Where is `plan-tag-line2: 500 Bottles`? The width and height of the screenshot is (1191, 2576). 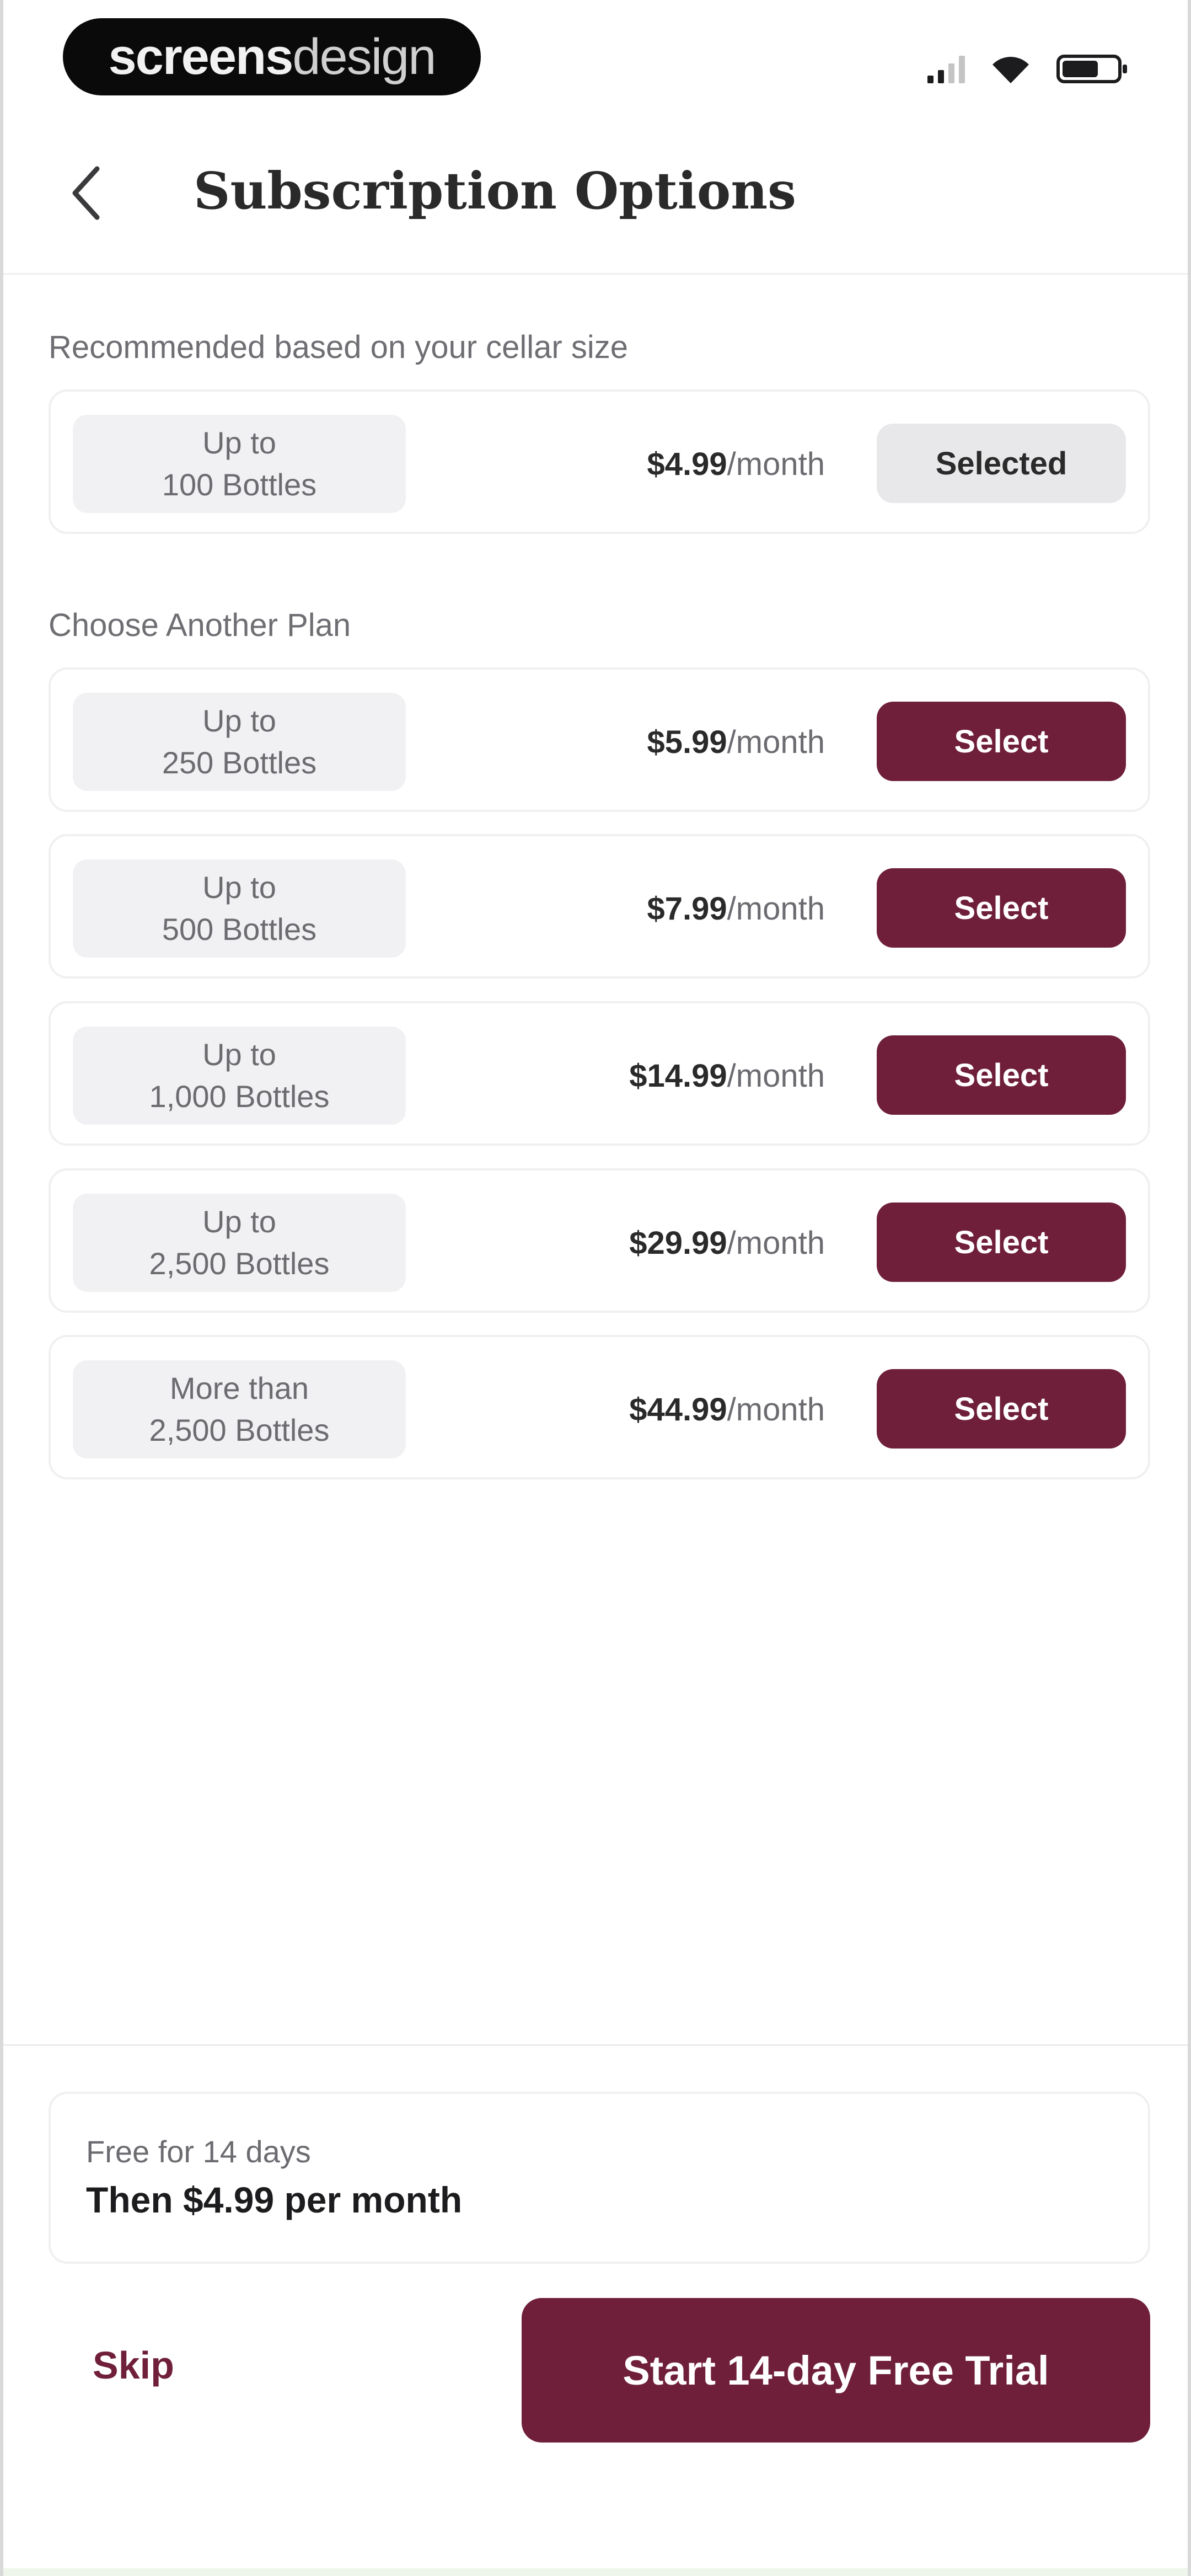
plan-tag-line2: 500 Bottles is located at coordinates (239, 929).